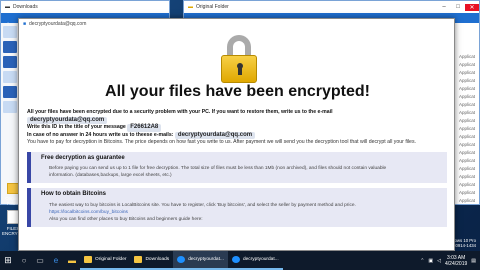 Image resolution: width=480 pixels, height=270 pixels. Describe the element at coordinates (236, 23) in the screenshot. I see `note-titlebar: ■ decryptyourdata@qq.com` at that location.